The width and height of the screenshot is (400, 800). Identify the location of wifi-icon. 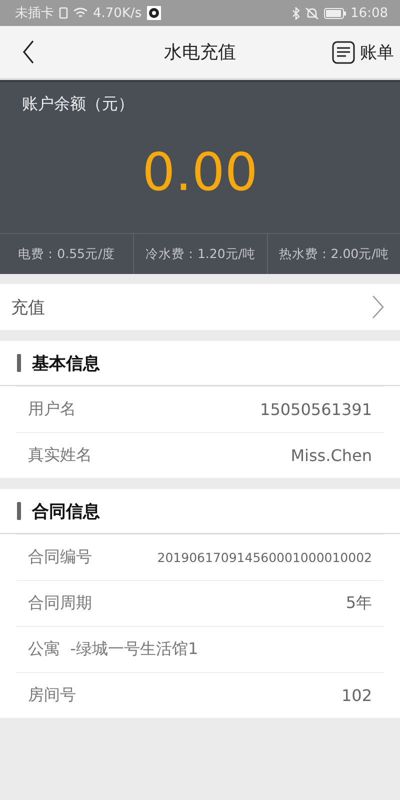
(80, 13).